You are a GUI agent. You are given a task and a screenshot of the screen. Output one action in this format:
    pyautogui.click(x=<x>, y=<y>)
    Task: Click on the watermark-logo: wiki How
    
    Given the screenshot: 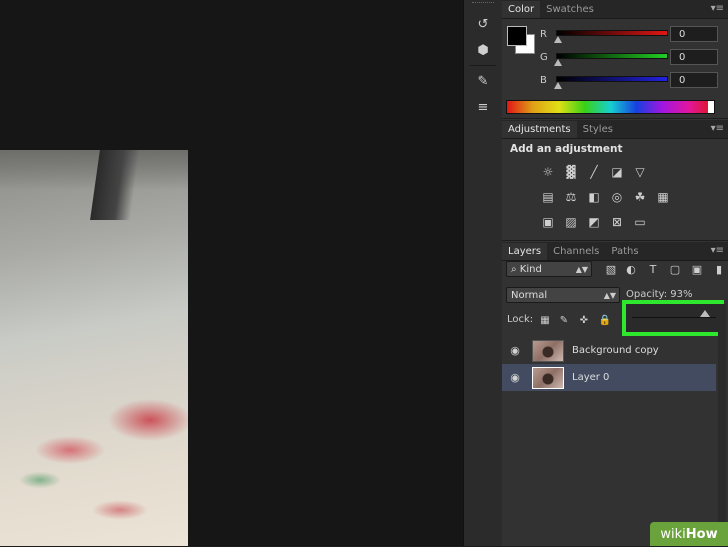 What is the action you would take?
    pyautogui.click(x=689, y=534)
    